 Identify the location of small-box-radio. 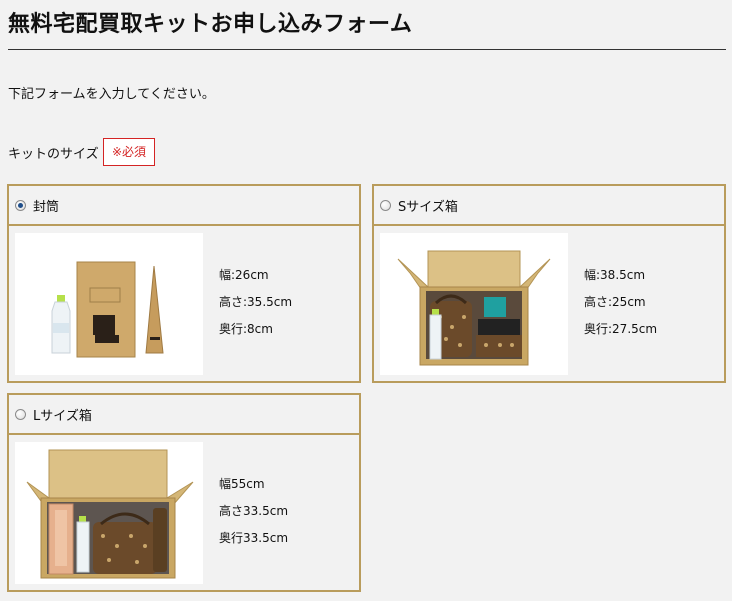
(385, 205).